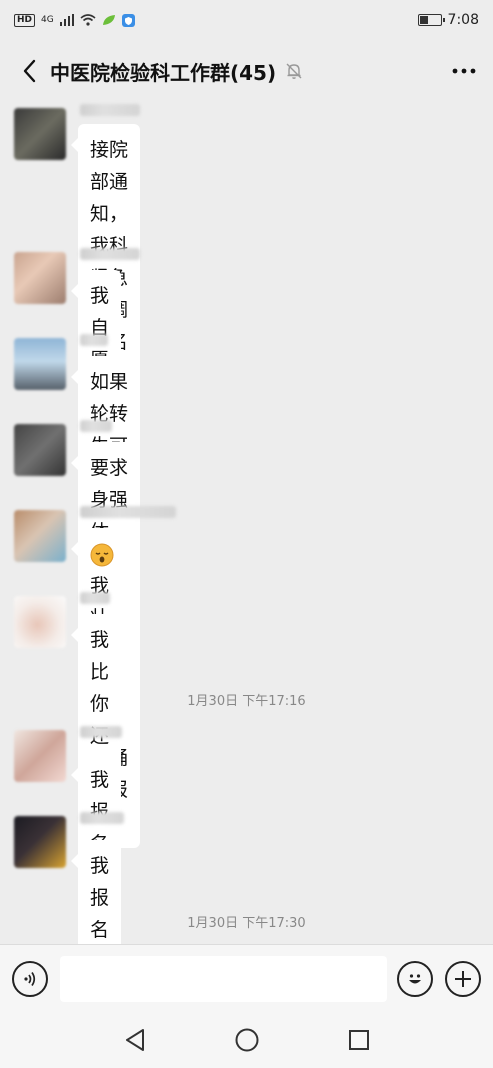  I want to click on nav-back-button, so click(135, 1040).